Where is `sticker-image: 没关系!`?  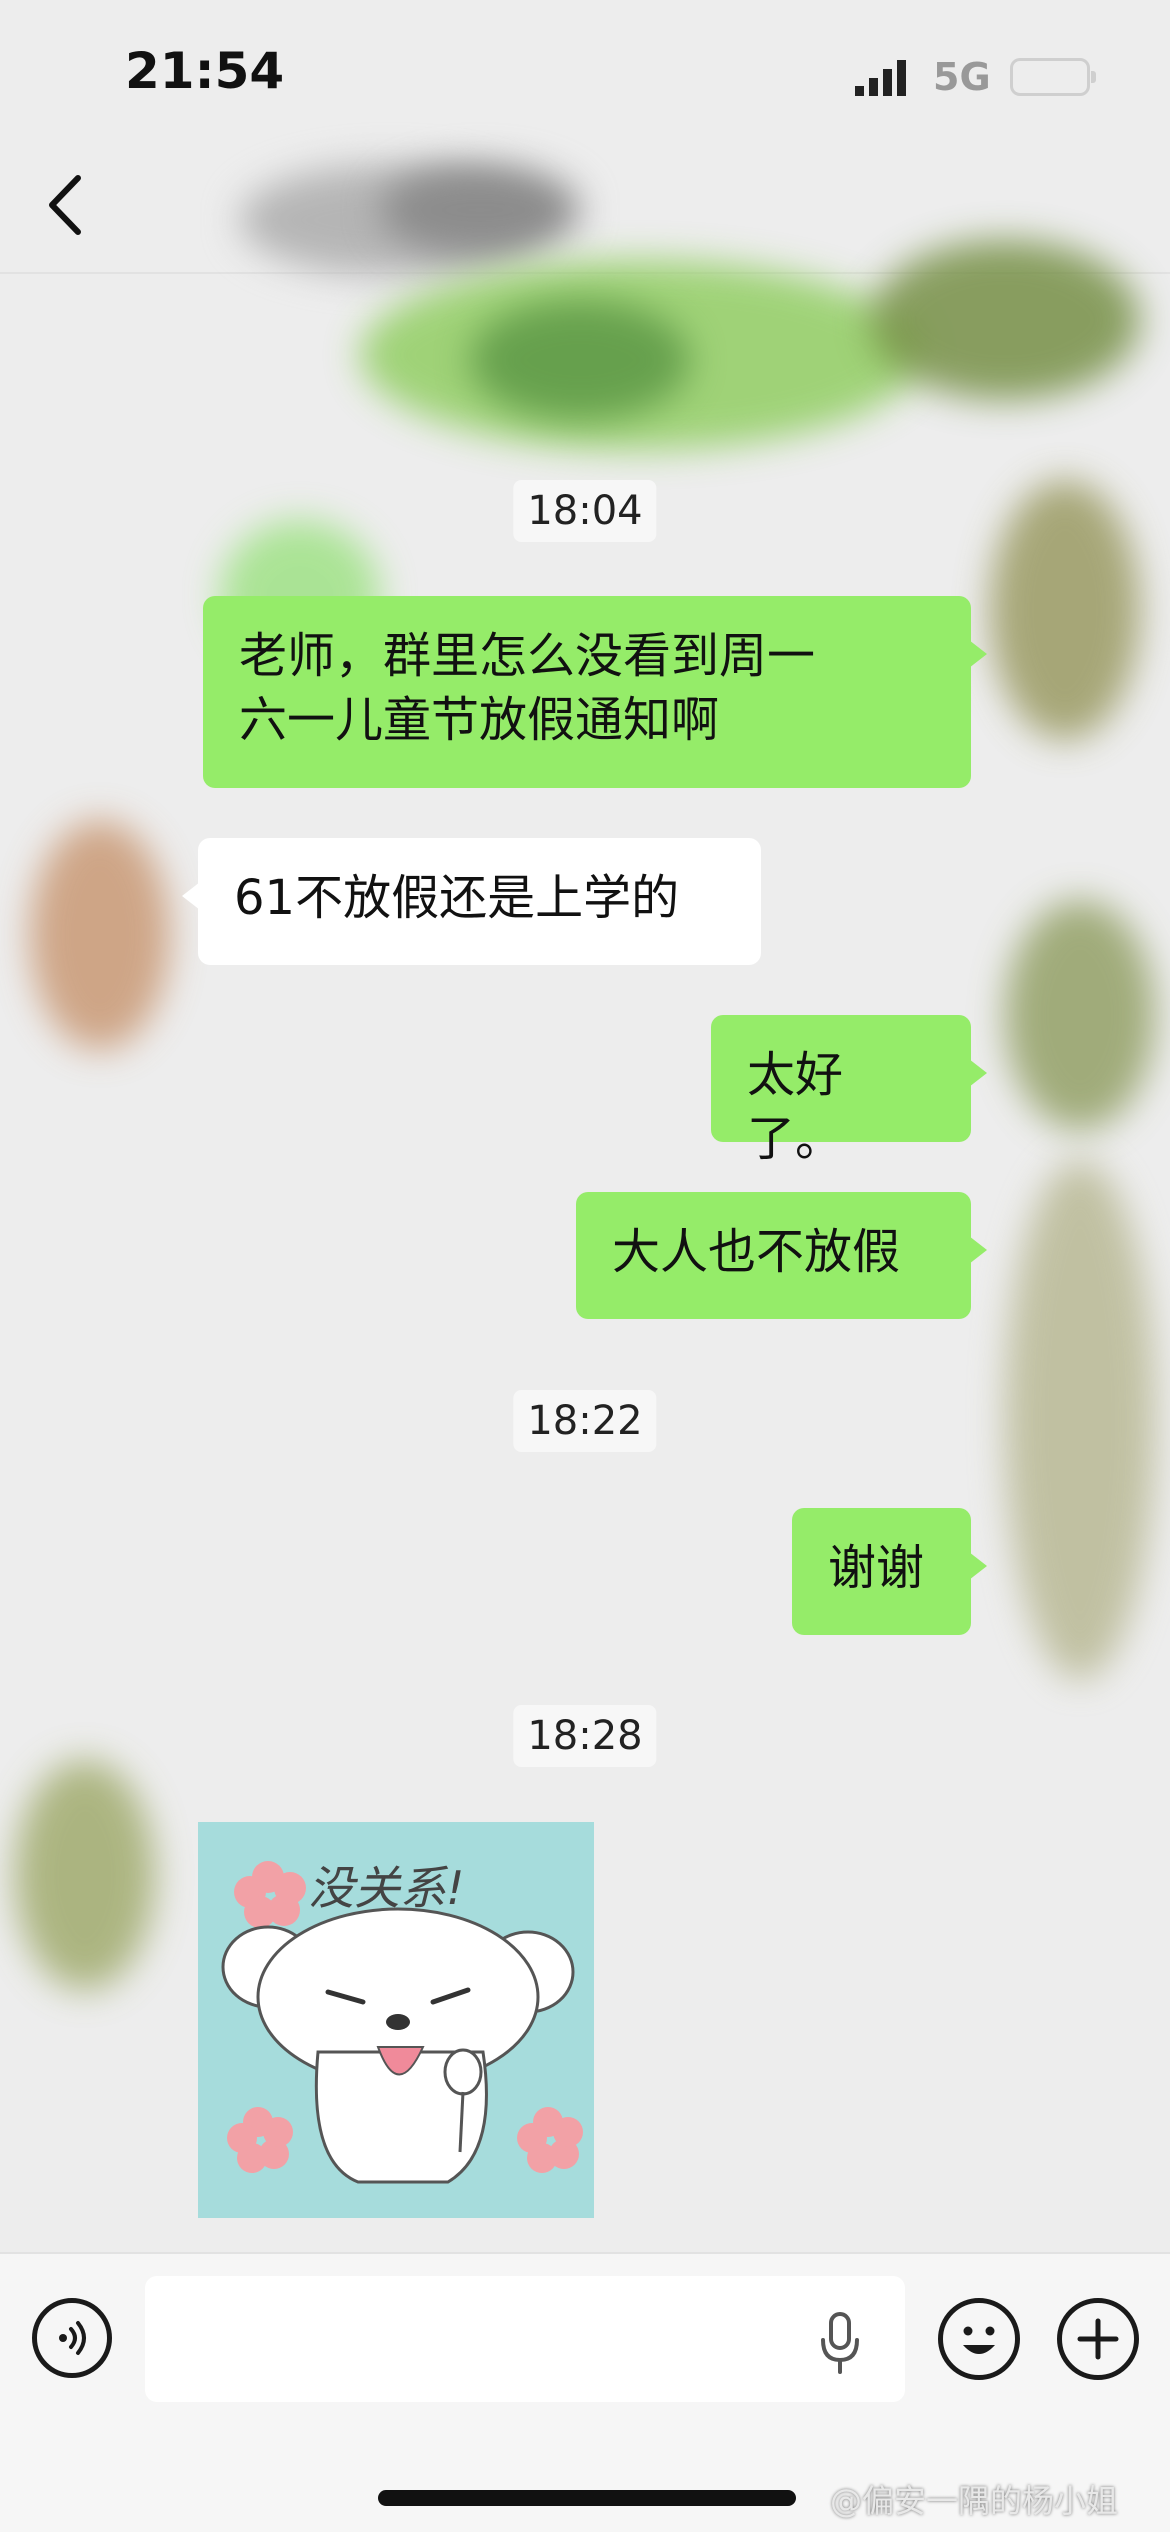 sticker-image: 没关系! is located at coordinates (396, 2020).